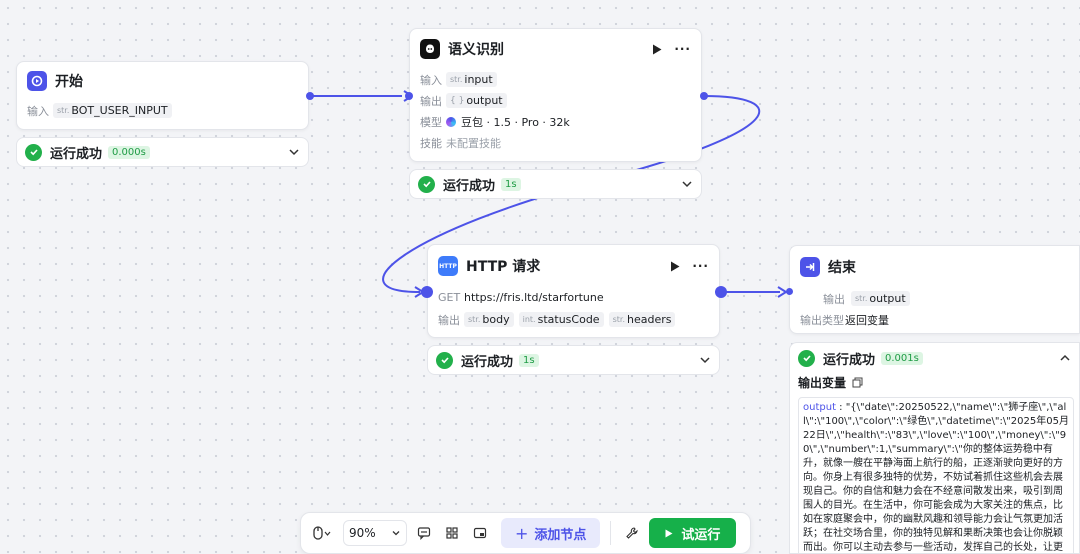 This screenshot has height=554, width=1080. Describe the element at coordinates (449, 297) in the screenshot. I see `http-method: GET` at that location.